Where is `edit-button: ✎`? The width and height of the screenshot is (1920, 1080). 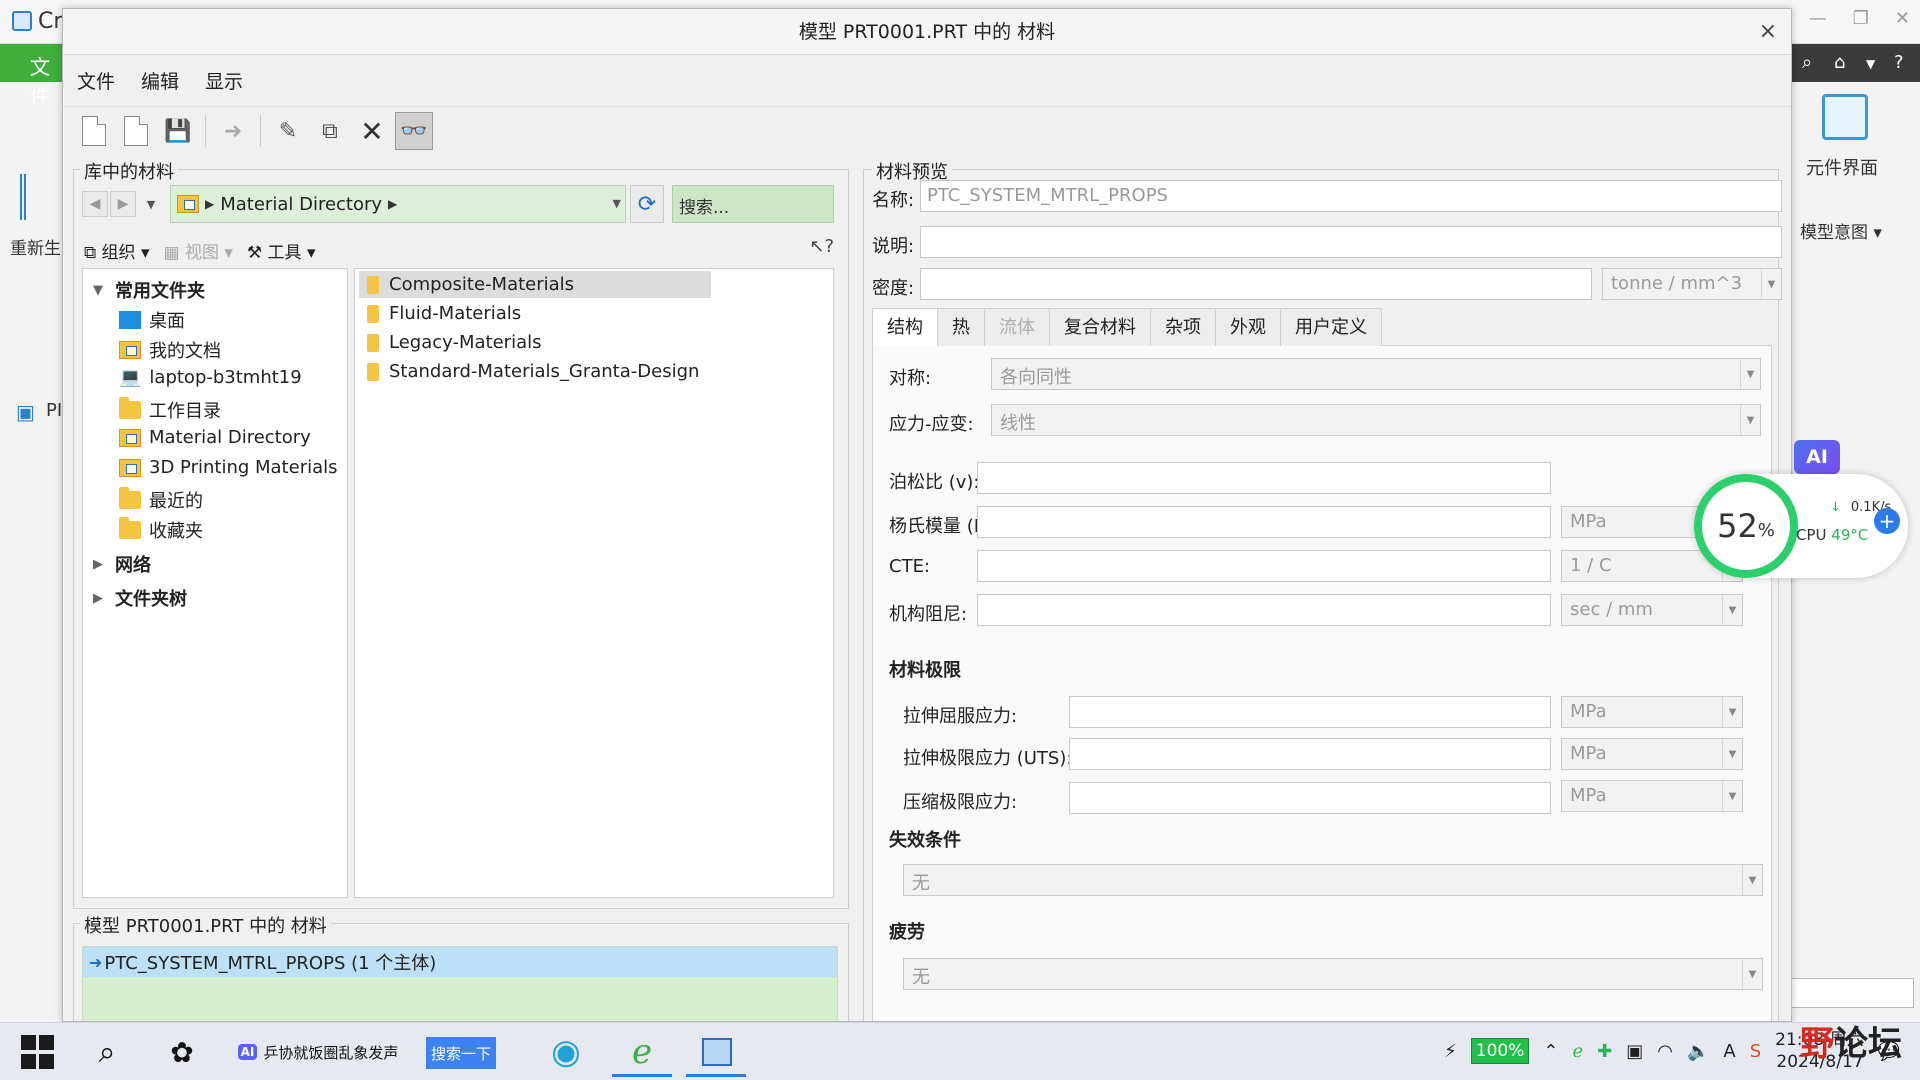 edit-button: ✎ is located at coordinates (288, 131).